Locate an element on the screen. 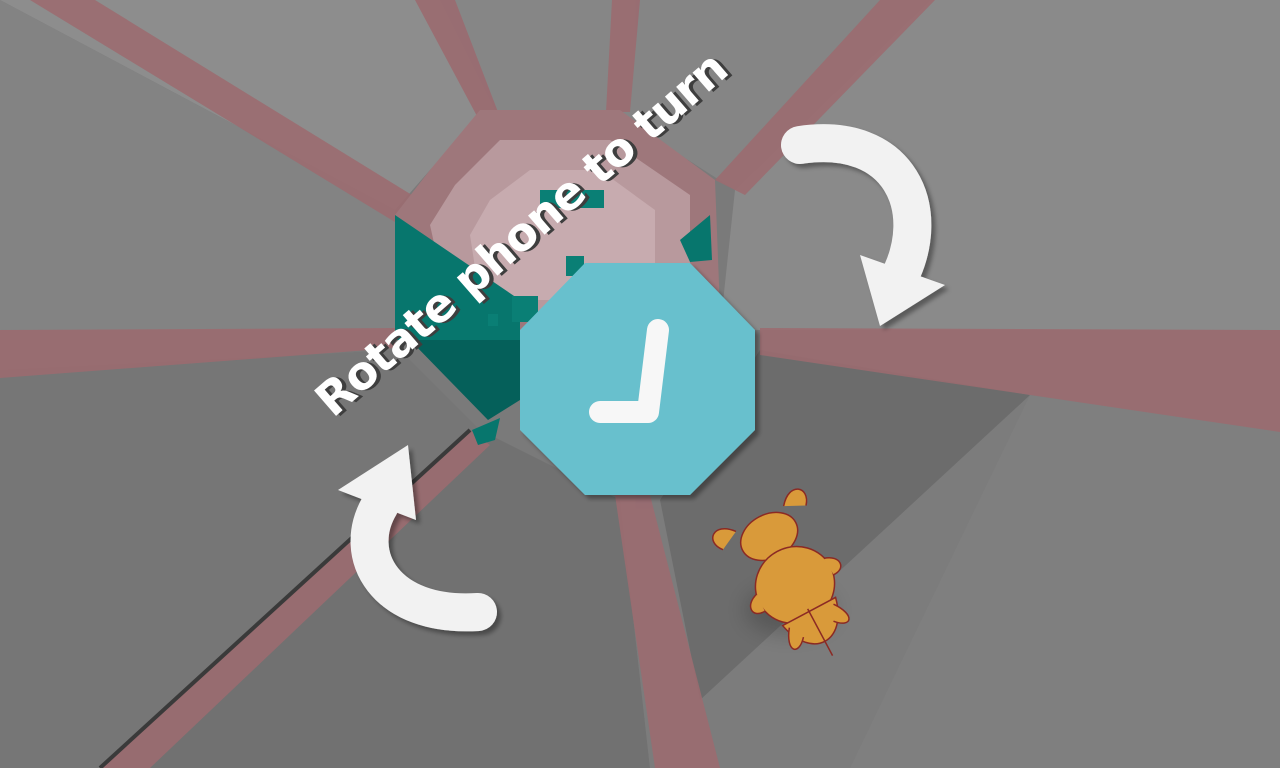 This screenshot has width=1280, height=768. confirm-button is located at coordinates (637, 379).